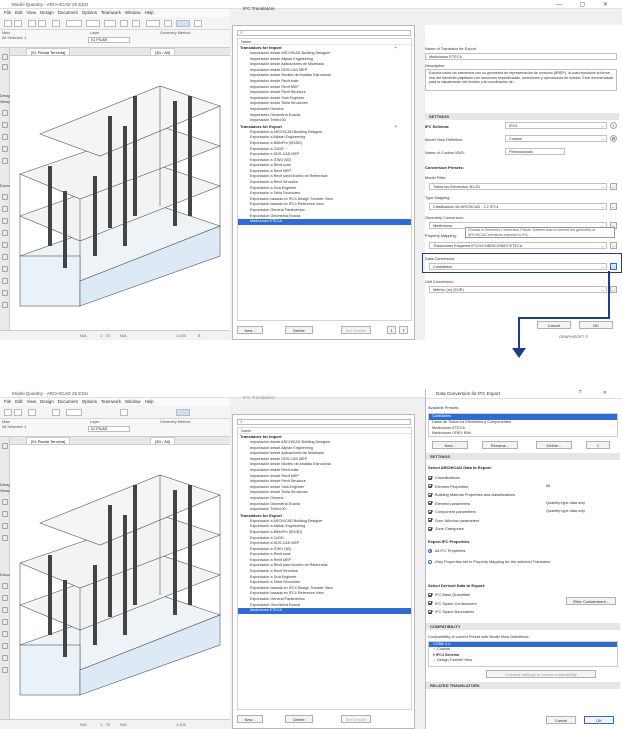 Image resolution: width=622 pixels, height=729 pixels. Describe the element at coordinates (556, 125) in the screenshot. I see `ifc-schema-select: IFC4 ⌄` at that location.